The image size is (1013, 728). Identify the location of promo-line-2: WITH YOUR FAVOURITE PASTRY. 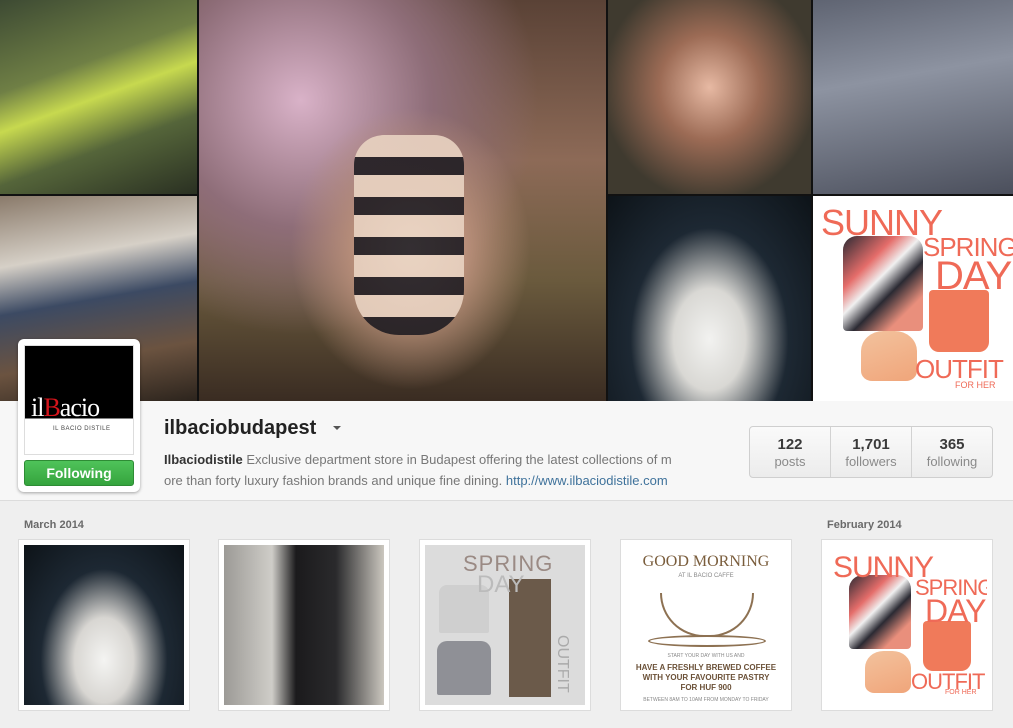
(706, 677).